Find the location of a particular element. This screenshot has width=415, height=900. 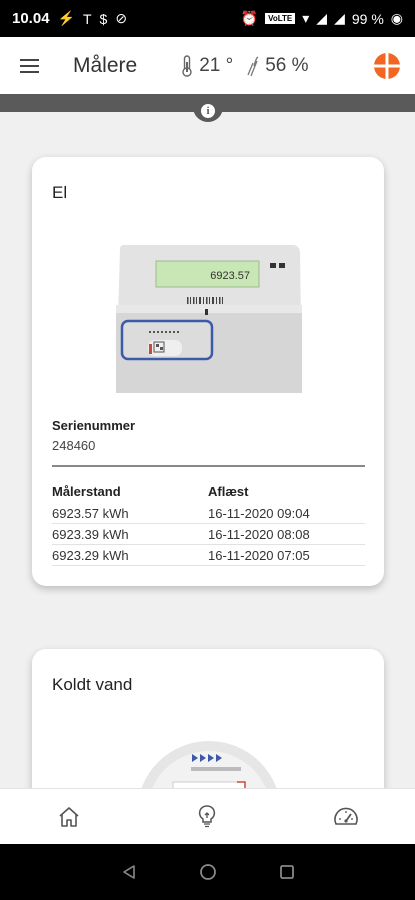

table-header: Målerstand Aflæst is located at coordinates (208, 491).